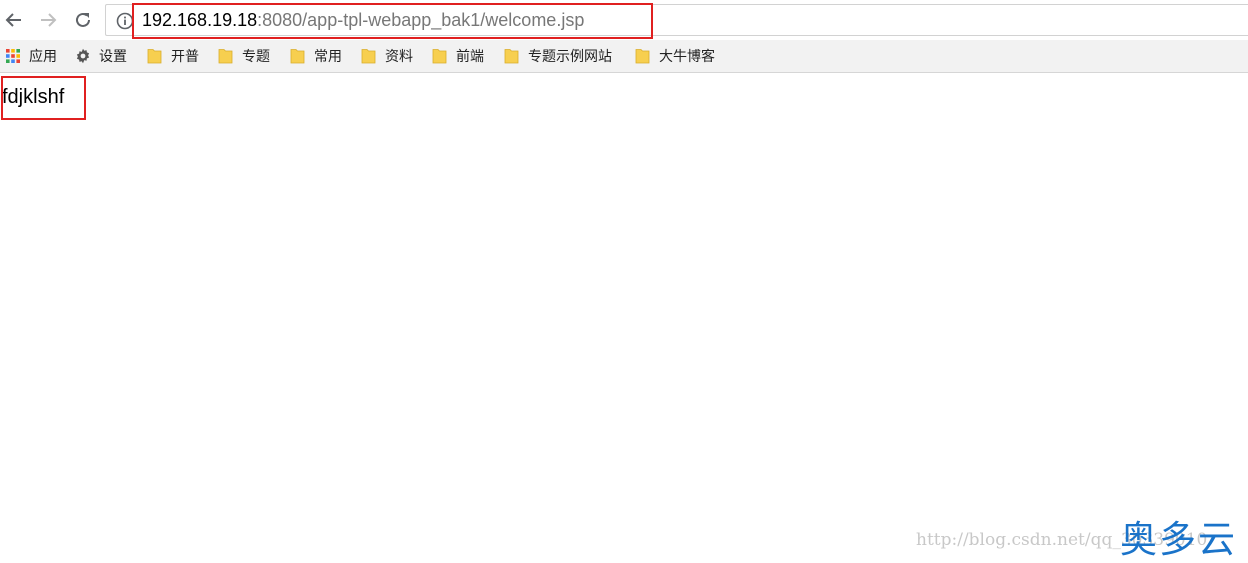 The height and width of the screenshot is (563, 1248). Describe the element at coordinates (113, 56) in the screenshot. I see `bookmark-label: 设置` at that location.